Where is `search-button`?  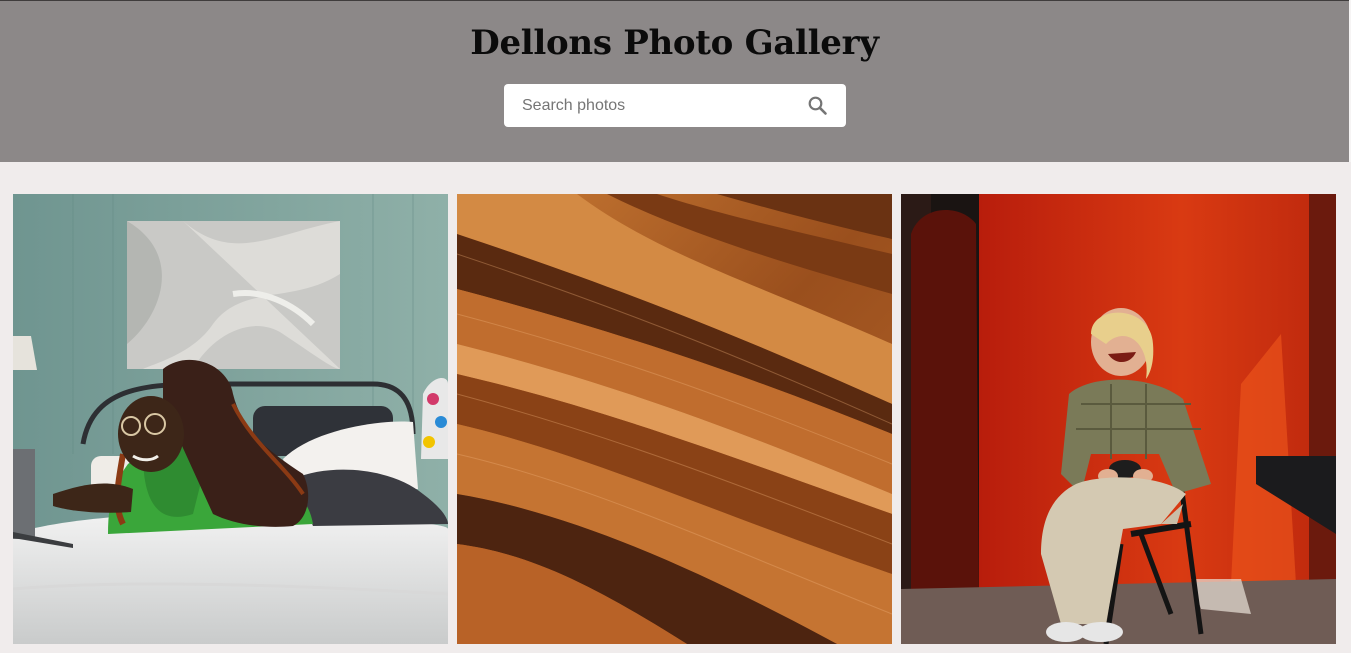
search-button is located at coordinates (818, 106).